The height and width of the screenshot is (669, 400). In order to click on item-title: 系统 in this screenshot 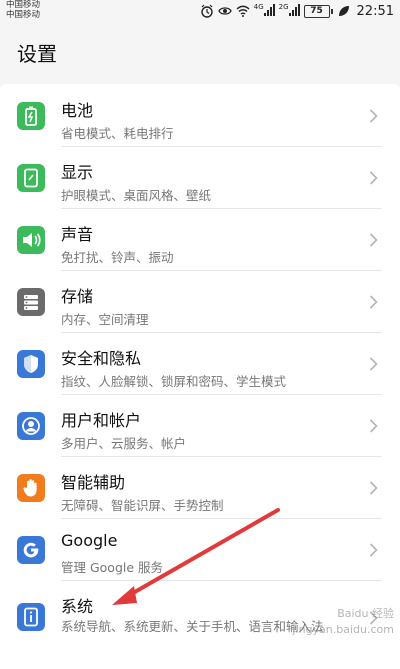, I will do `click(77, 606)`.